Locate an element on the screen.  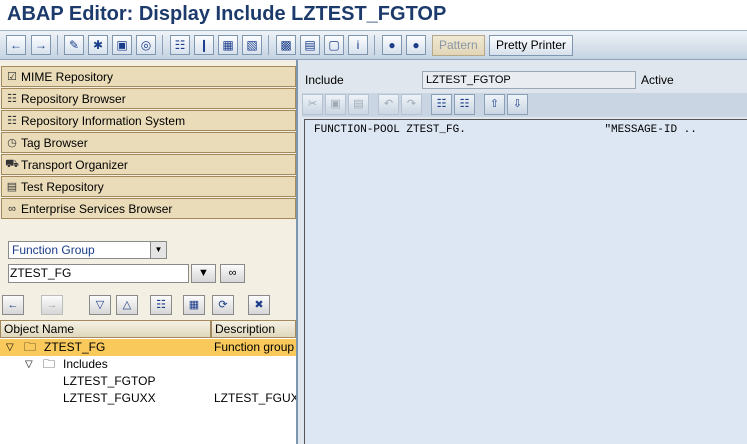
nav-label: MIME Repository is located at coordinates (67, 76).